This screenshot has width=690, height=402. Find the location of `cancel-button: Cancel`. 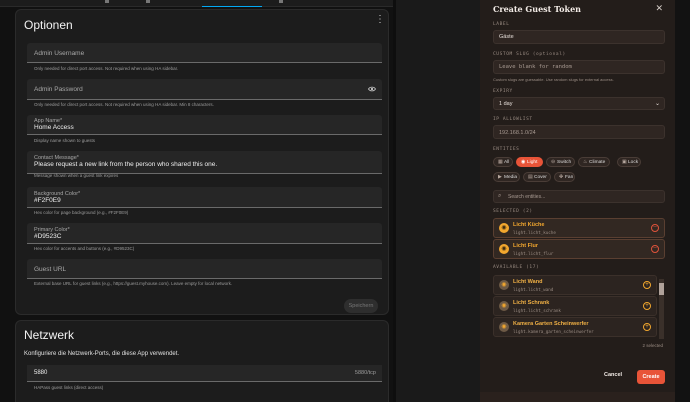

cancel-button: Cancel is located at coordinates (613, 375).